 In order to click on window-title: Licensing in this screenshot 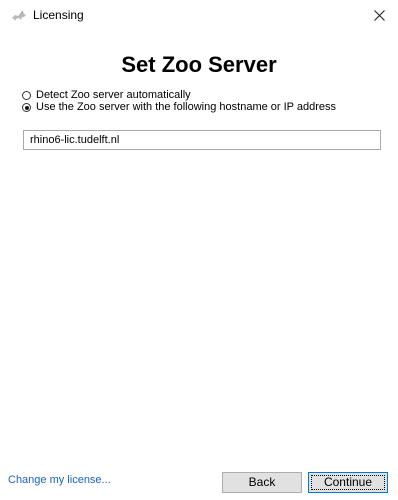, I will do `click(58, 15)`.